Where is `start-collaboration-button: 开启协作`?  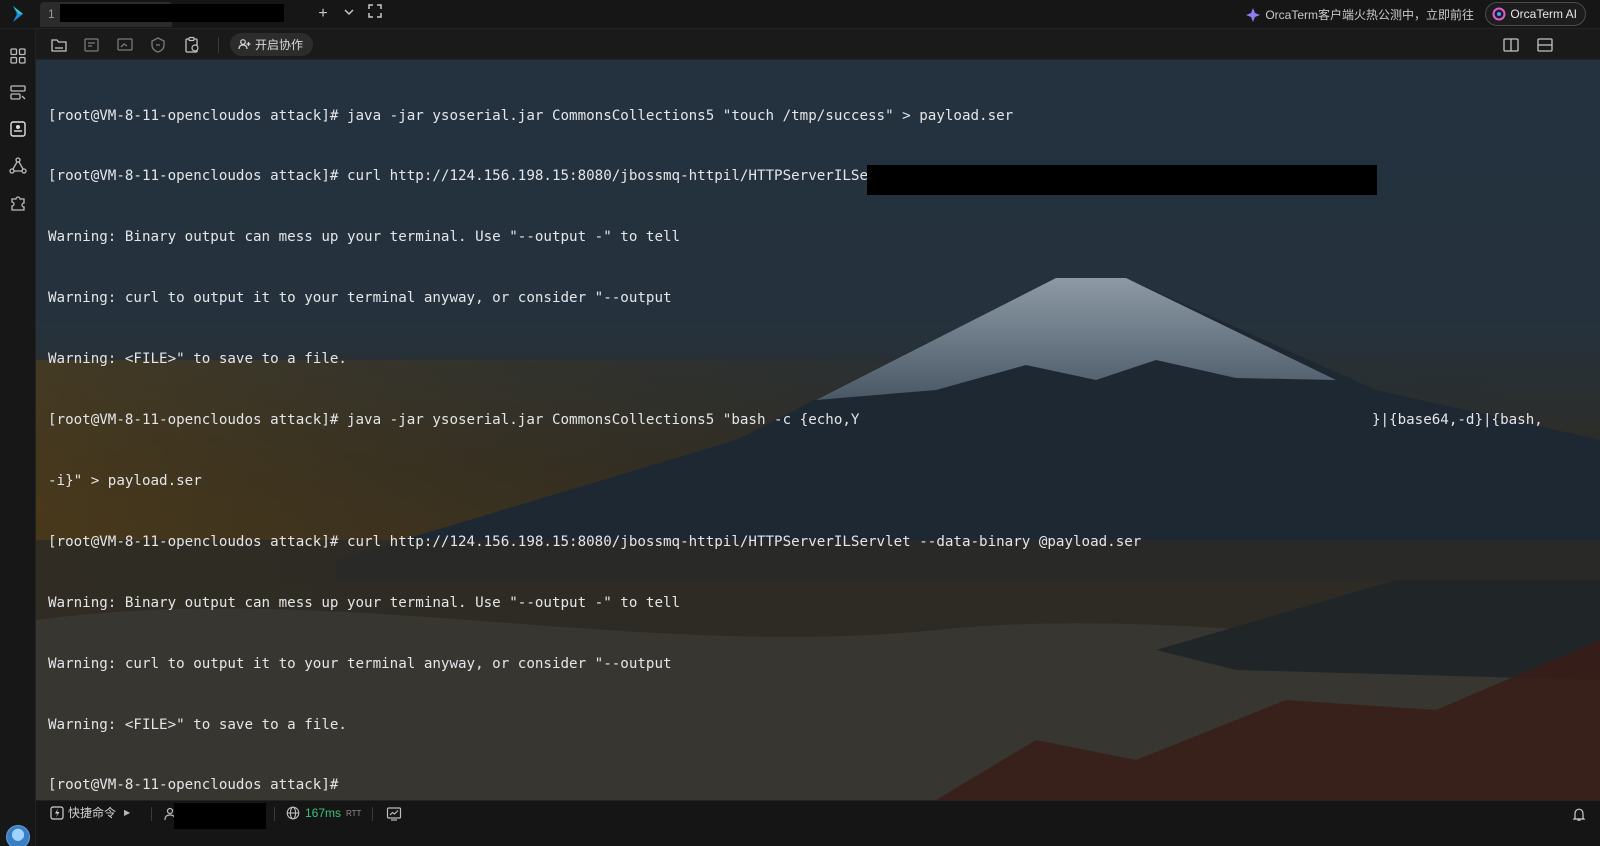
start-collaboration-button: 开启协作 is located at coordinates (272, 44).